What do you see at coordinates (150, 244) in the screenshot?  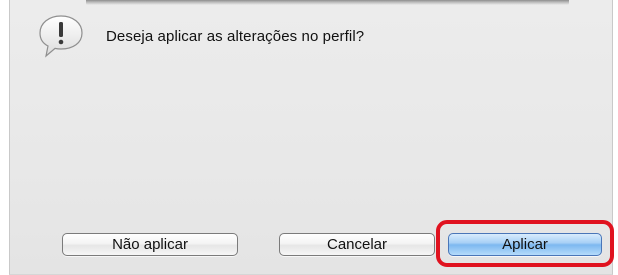 I see `dont-apply-button: Não aplicar` at bounding box center [150, 244].